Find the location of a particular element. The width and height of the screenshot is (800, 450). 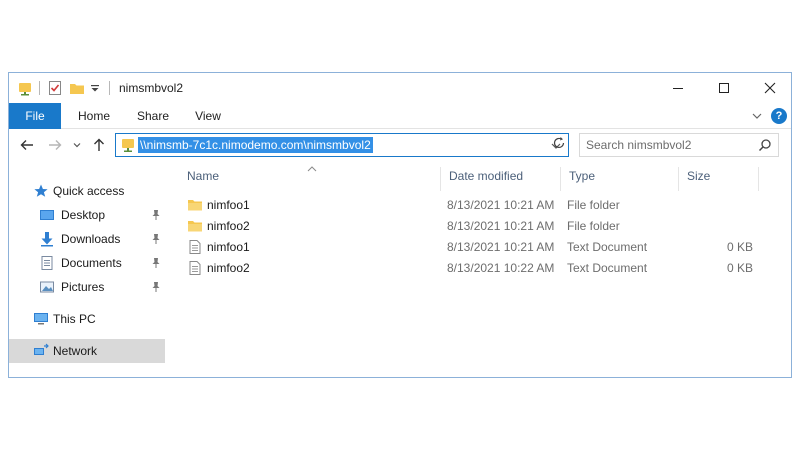

refresh-icon is located at coordinates (559, 143).